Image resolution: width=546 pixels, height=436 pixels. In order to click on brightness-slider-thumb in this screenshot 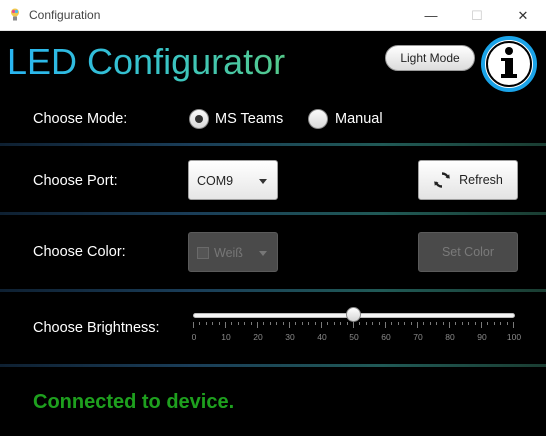, I will do `click(353, 314)`.